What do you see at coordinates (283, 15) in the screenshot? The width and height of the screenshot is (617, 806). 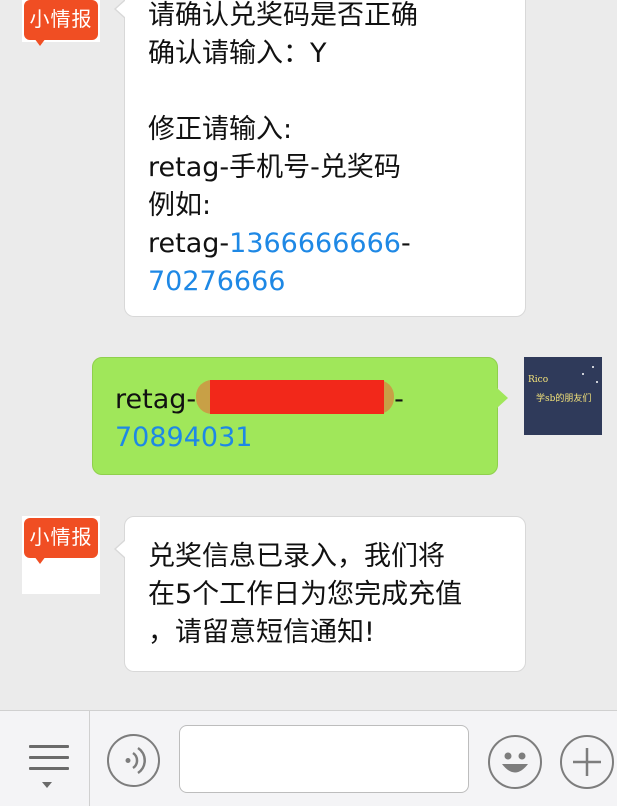 I see `message-line: 请确认兑奖码是否正确` at bounding box center [283, 15].